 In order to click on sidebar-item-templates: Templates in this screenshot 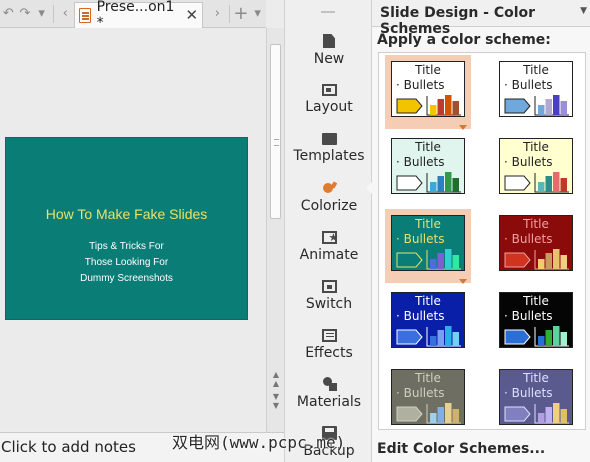, I will do `click(329, 148)`.